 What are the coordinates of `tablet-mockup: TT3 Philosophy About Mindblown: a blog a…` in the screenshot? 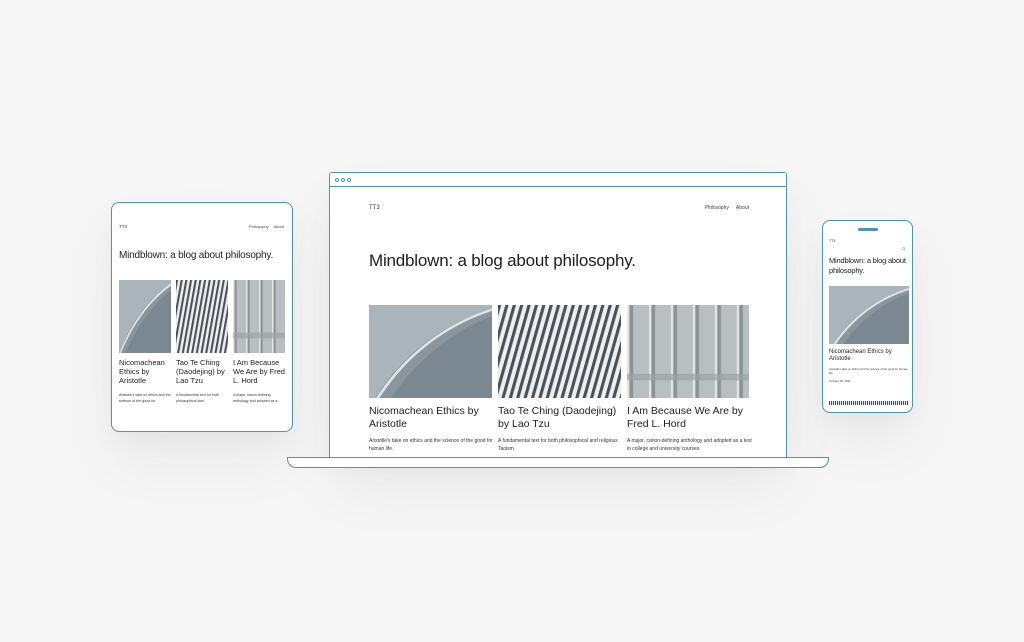 It's located at (202, 317).